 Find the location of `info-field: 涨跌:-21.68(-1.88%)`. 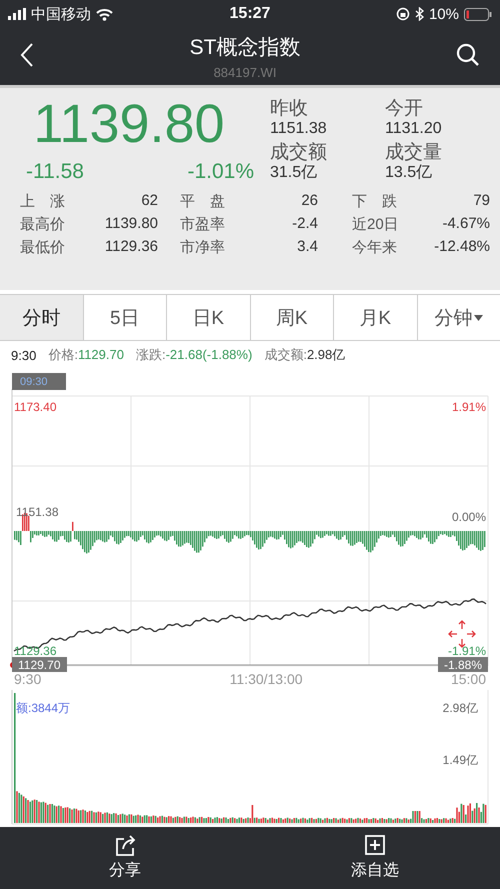

info-field: 涨跌:-21.68(-1.88%) is located at coordinates (194, 355).